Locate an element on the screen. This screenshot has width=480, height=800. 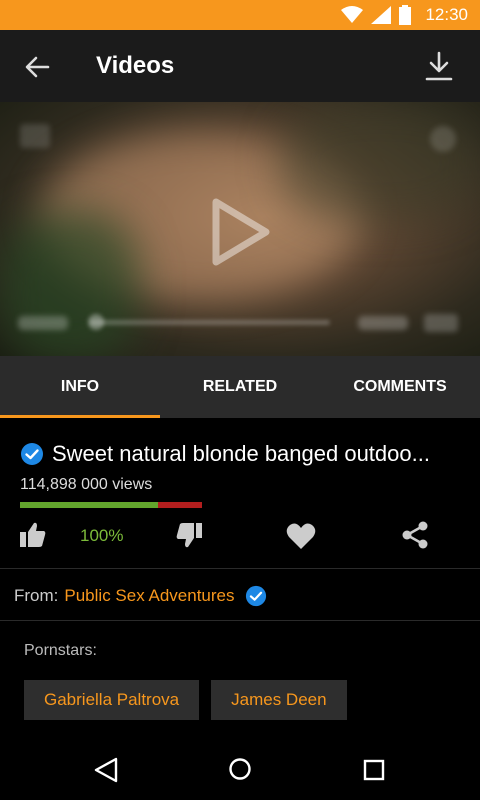
tab-bar: INFO RELATED COMMENTS is located at coordinates (240, 387).